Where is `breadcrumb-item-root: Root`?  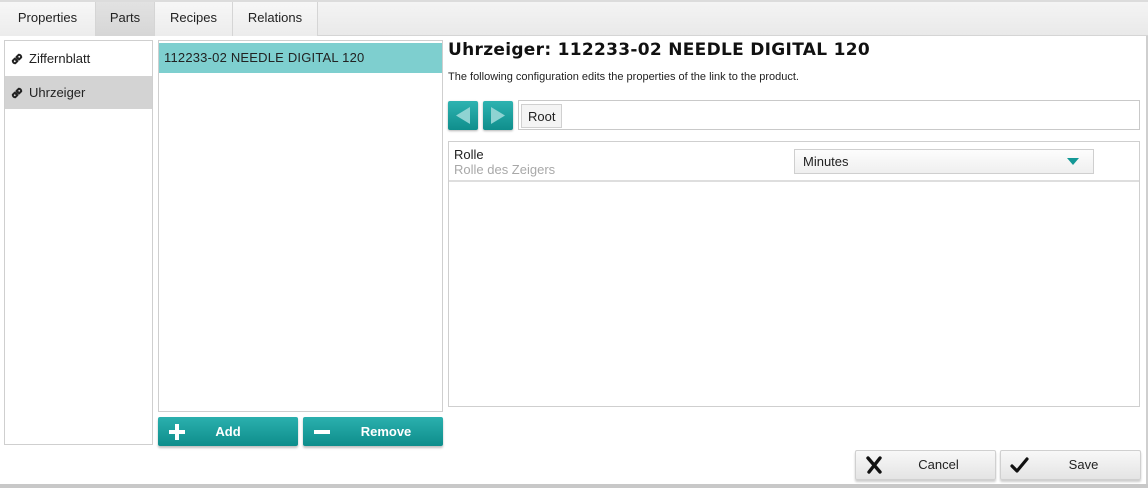 breadcrumb-item-root: Root is located at coordinates (542, 116).